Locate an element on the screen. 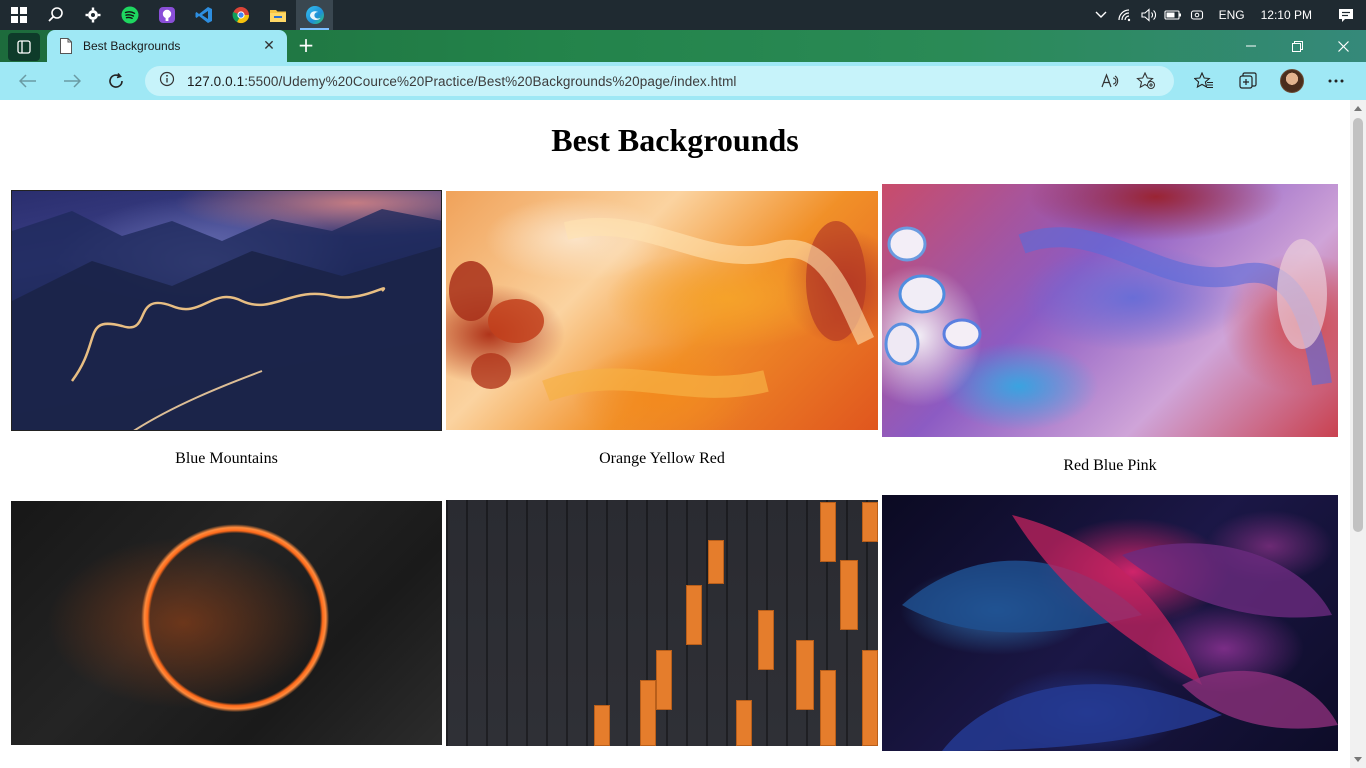 The width and height of the screenshot is (1366, 768). language-indicator: ENG is located at coordinates (1232, 15).